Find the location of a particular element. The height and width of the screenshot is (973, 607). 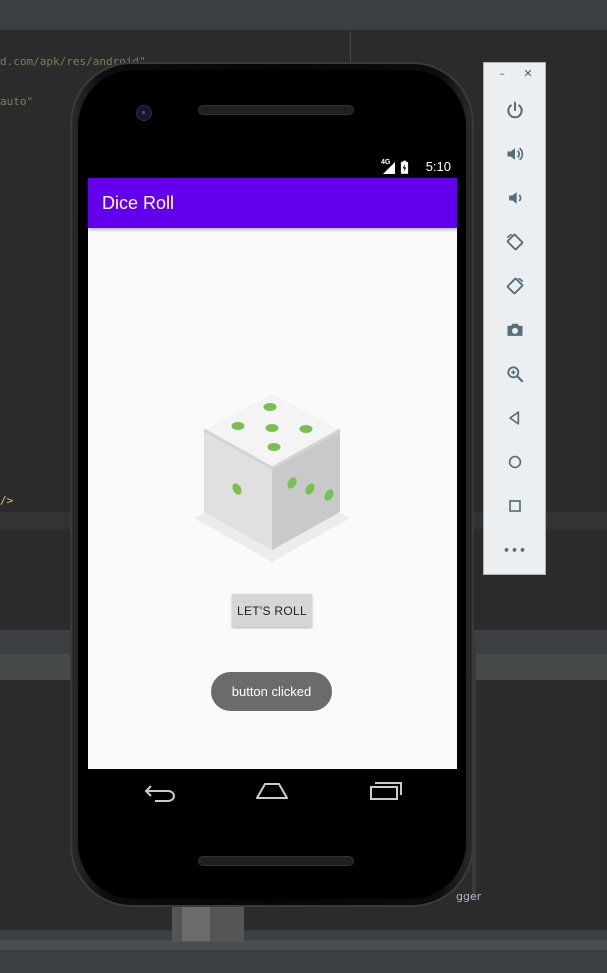

top-speaker is located at coordinates (276, 110).